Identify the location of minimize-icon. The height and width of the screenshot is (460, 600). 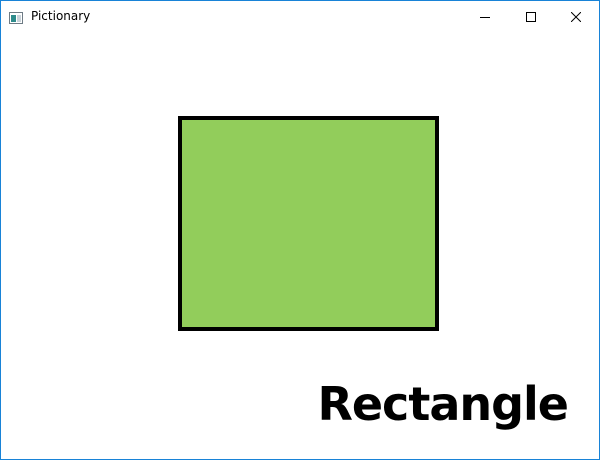
(485, 16).